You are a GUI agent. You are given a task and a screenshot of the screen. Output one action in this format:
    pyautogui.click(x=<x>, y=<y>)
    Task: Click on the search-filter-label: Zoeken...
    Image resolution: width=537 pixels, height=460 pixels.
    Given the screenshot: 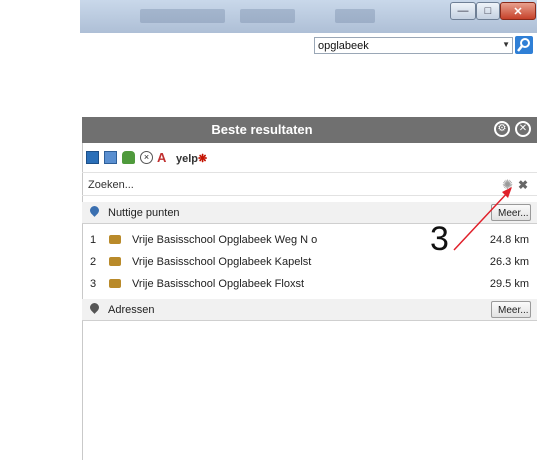 What is the action you would take?
    pyautogui.click(x=111, y=185)
    